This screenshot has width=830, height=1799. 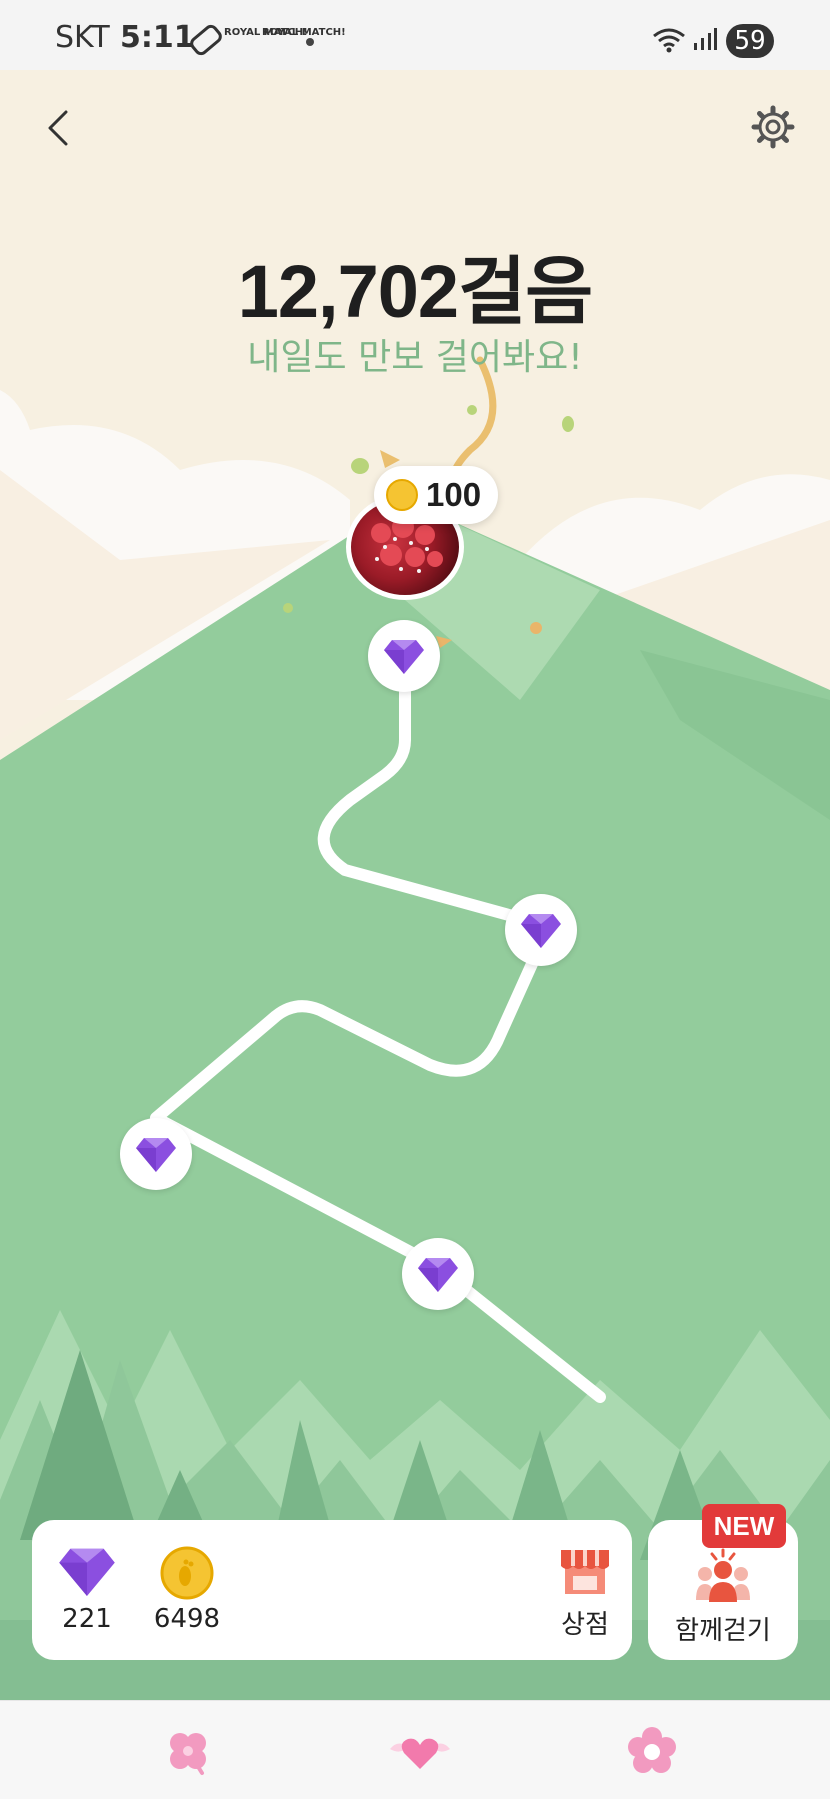 I want to click on status-bar: SKT 5:11 ROYAL MATCH! ROYAL MATCH! 59, so click(x=415, y=35).